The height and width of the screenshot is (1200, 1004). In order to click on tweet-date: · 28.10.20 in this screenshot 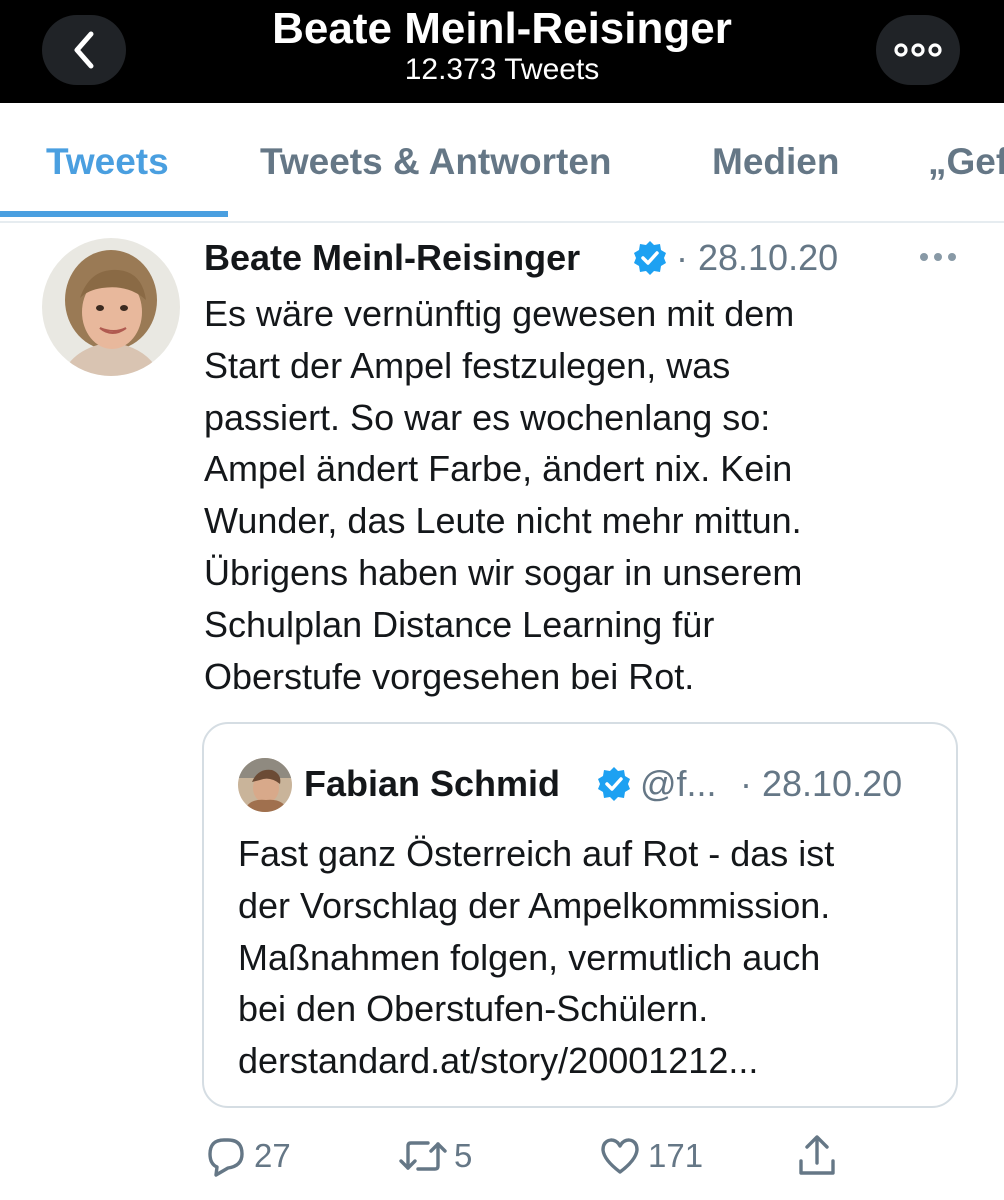, I will do `click(757, 258)`.